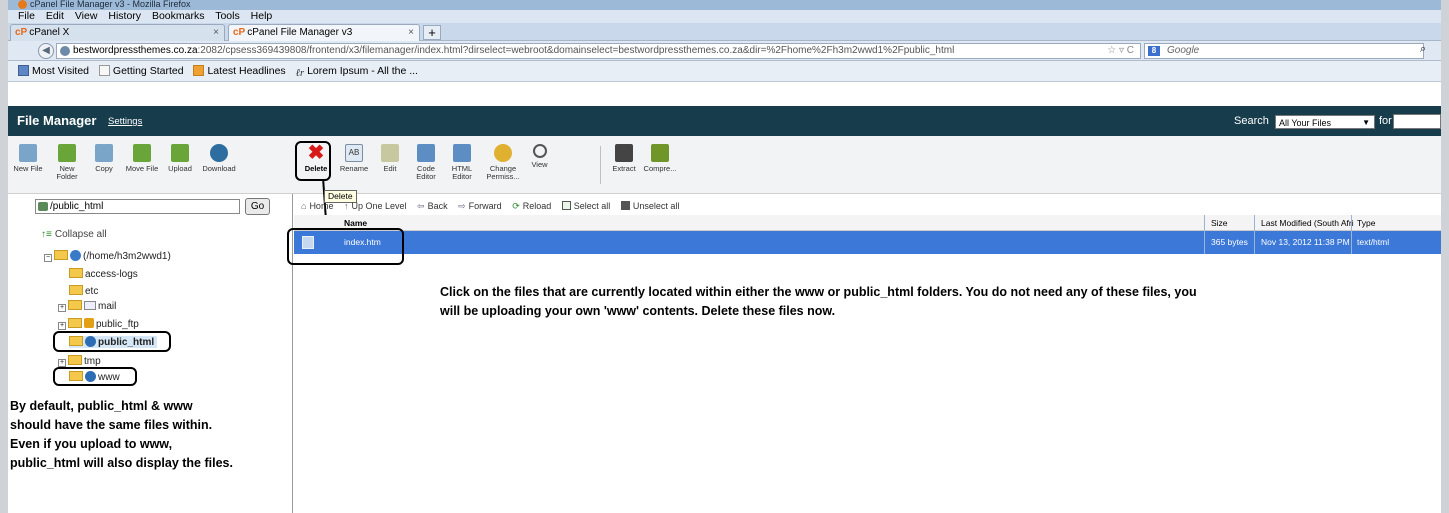 The height and width of the screenshot is (513, 1449). I want to click on upload-button: Upload, so click(180, 158).